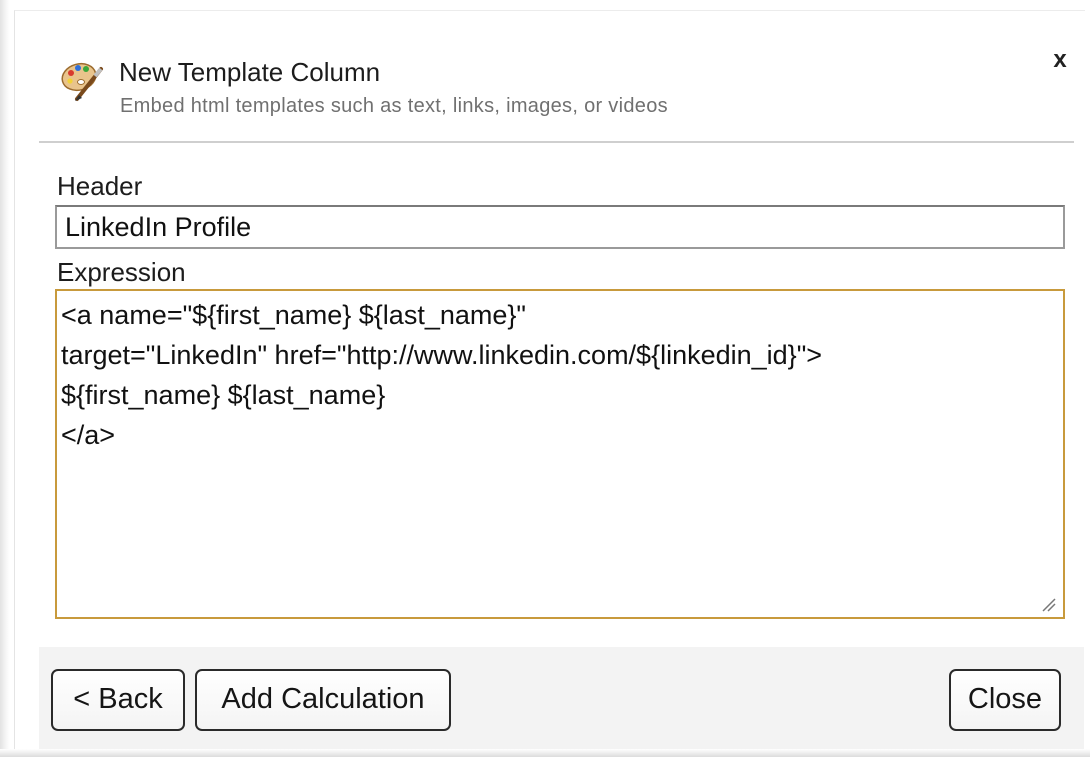  What do you see at coordinates (1005, 700) in the screenshot?
I see `close-button: Close` at bounding box center [1005, 700].